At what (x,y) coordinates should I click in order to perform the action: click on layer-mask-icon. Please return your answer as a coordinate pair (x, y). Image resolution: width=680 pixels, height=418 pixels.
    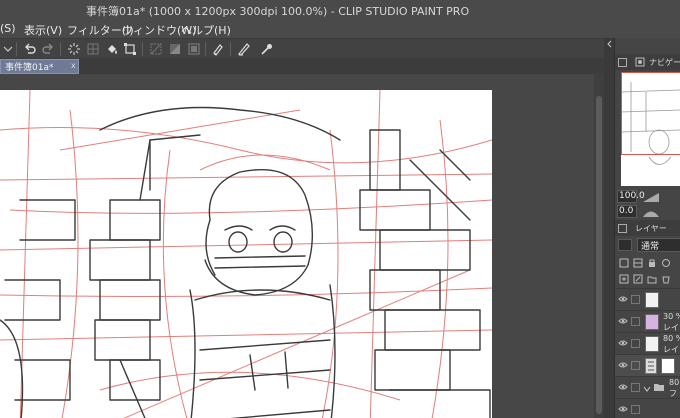
    Looking at the image, I should click on (651, 367).